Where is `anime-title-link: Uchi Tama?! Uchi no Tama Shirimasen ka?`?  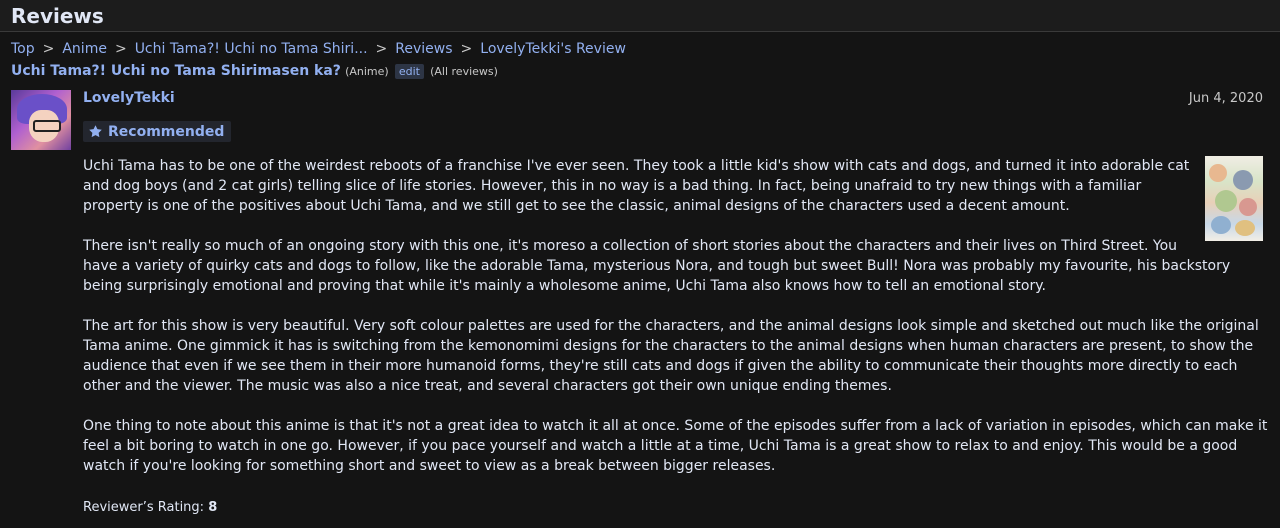 anime-title-link: Uchi Tama?! Uchi no Tama Shirimasen ka? is located at coordinates (176, 71).